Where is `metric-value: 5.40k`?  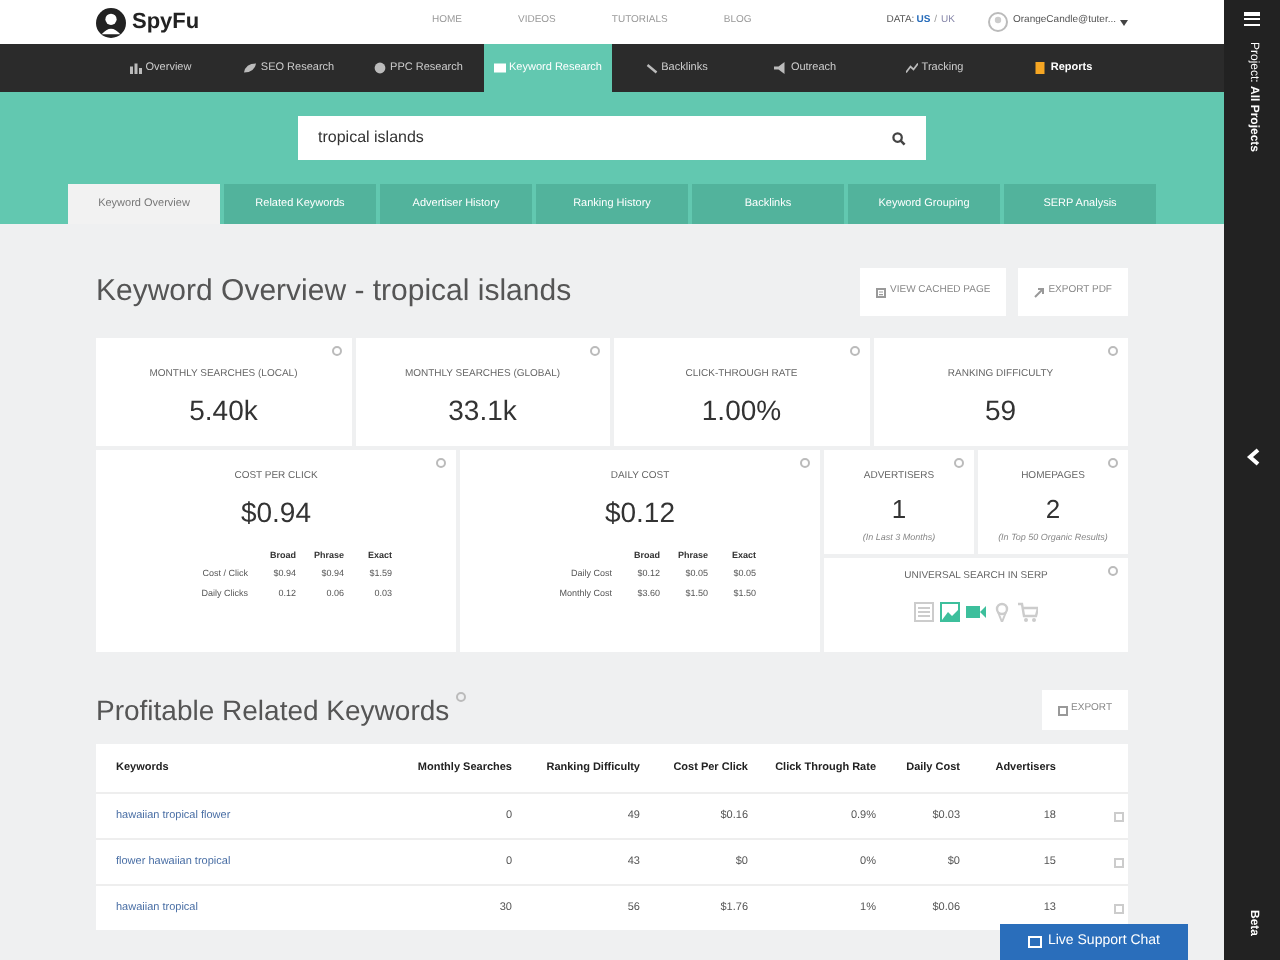 metric-value: 5.40k is located at coordinates (223, 410).